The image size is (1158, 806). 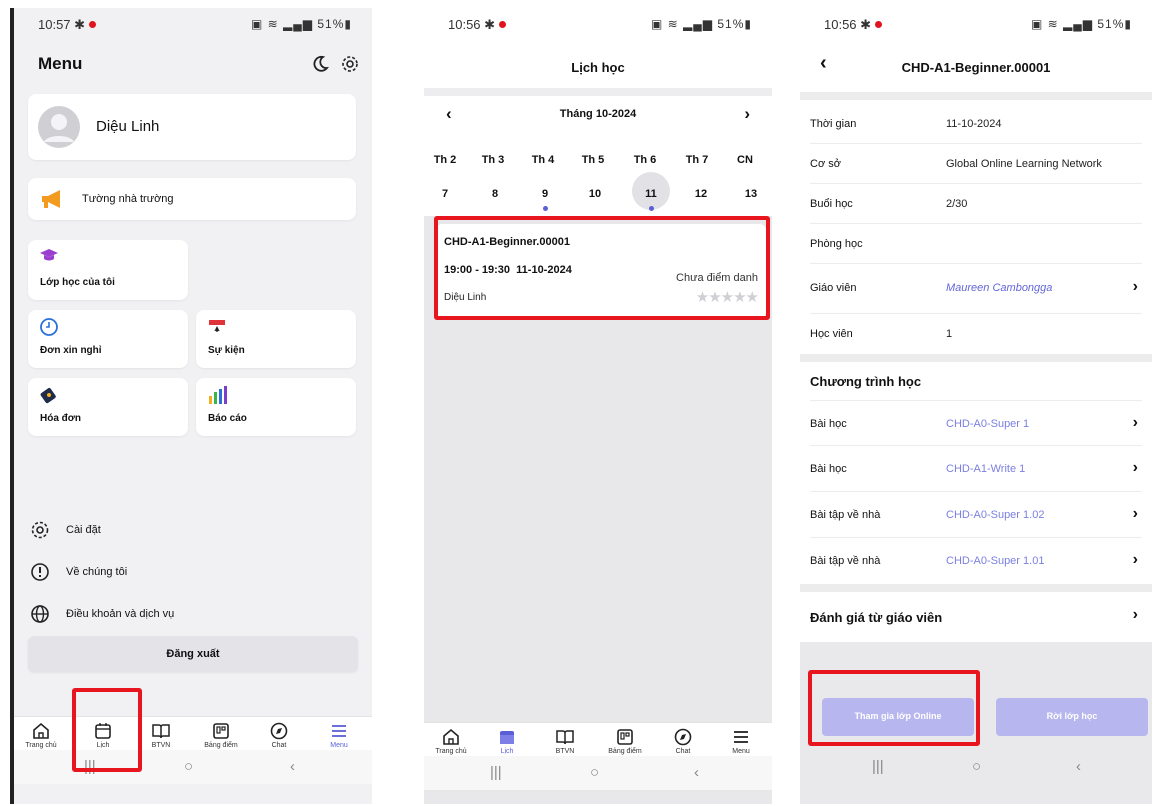 I want to click on info-value: Global Online Learning Network, so click(x=1024, y=164).